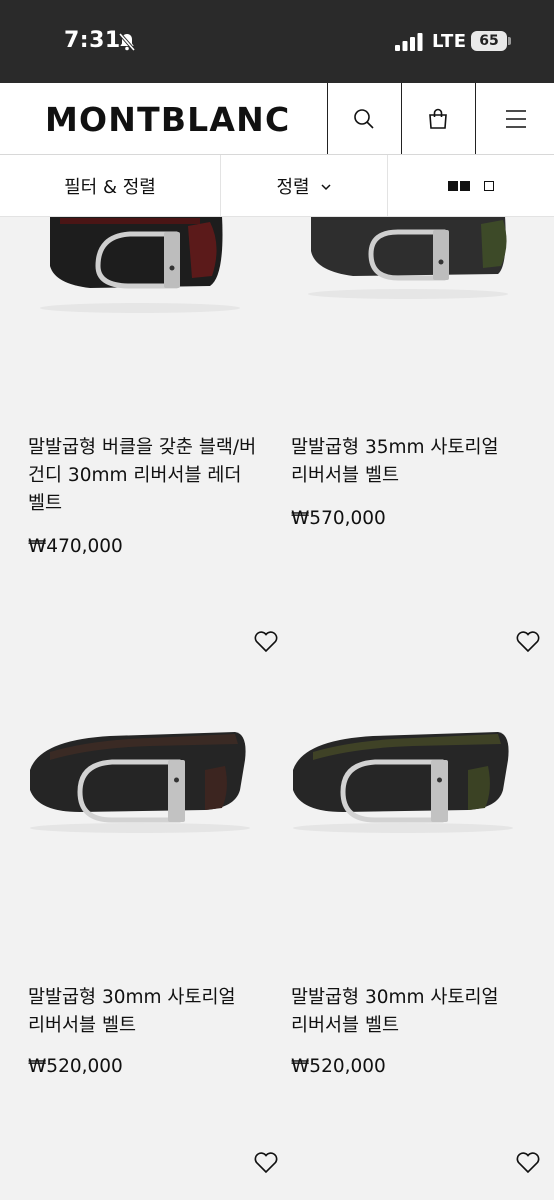  I want to click on menu-button, so click(514, 118).